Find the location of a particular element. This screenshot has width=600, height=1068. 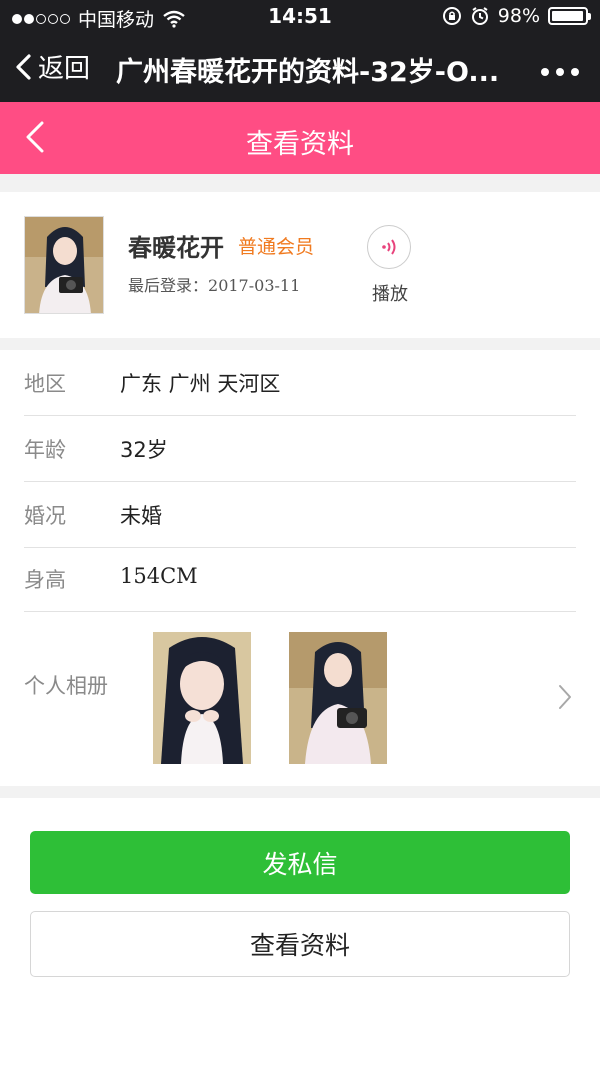

status-right: 98% is located at coordinates (516, 16).